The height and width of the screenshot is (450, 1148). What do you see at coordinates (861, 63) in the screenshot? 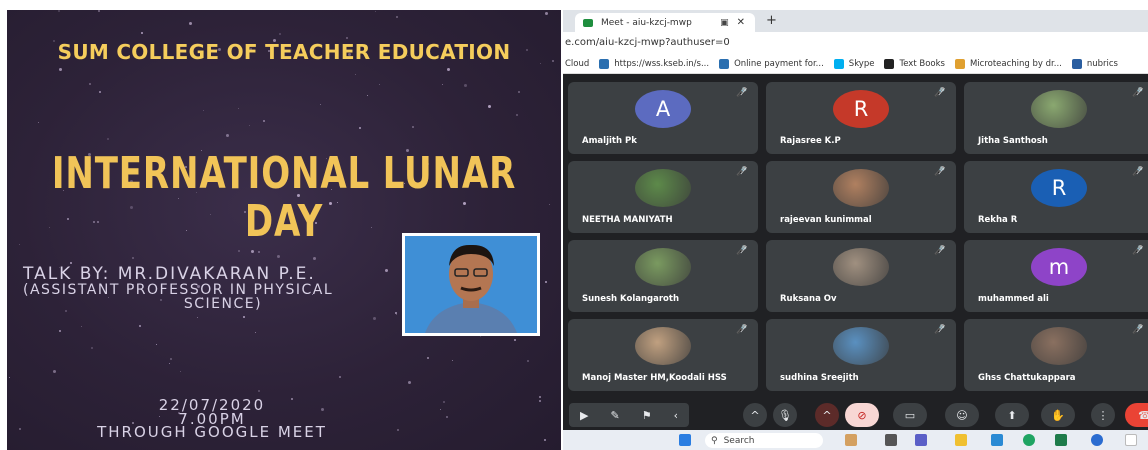
I see `bookmark-label: Skype` at bounding box center [861, 63].